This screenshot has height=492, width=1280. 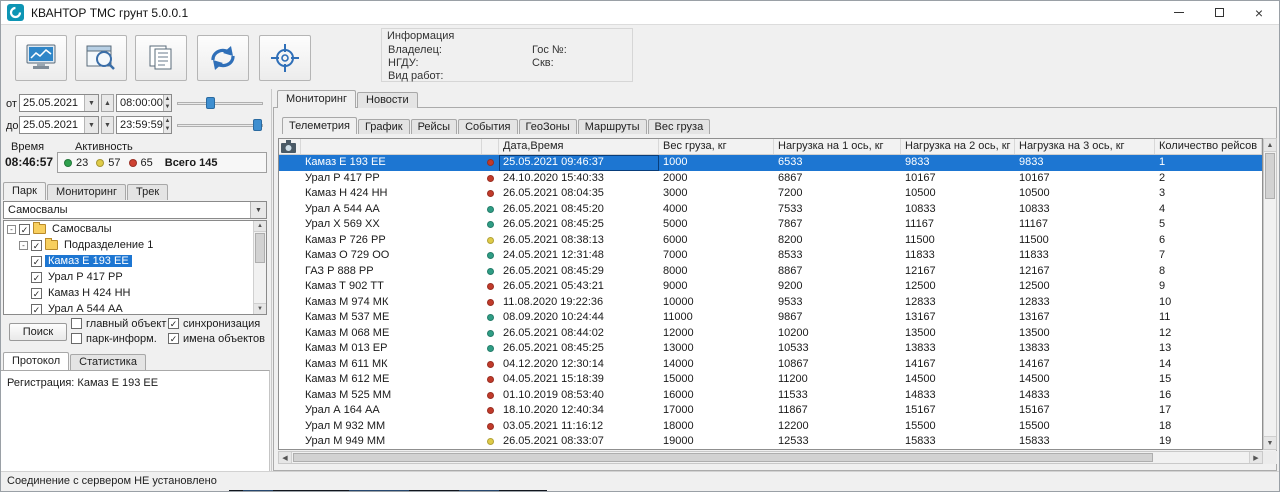 What do you see at coordinates (128, 261) in the screenshot?
I see `tree-item: ✓ Камаз Е 193 ЕЕ` at bounding box center [128, 261].